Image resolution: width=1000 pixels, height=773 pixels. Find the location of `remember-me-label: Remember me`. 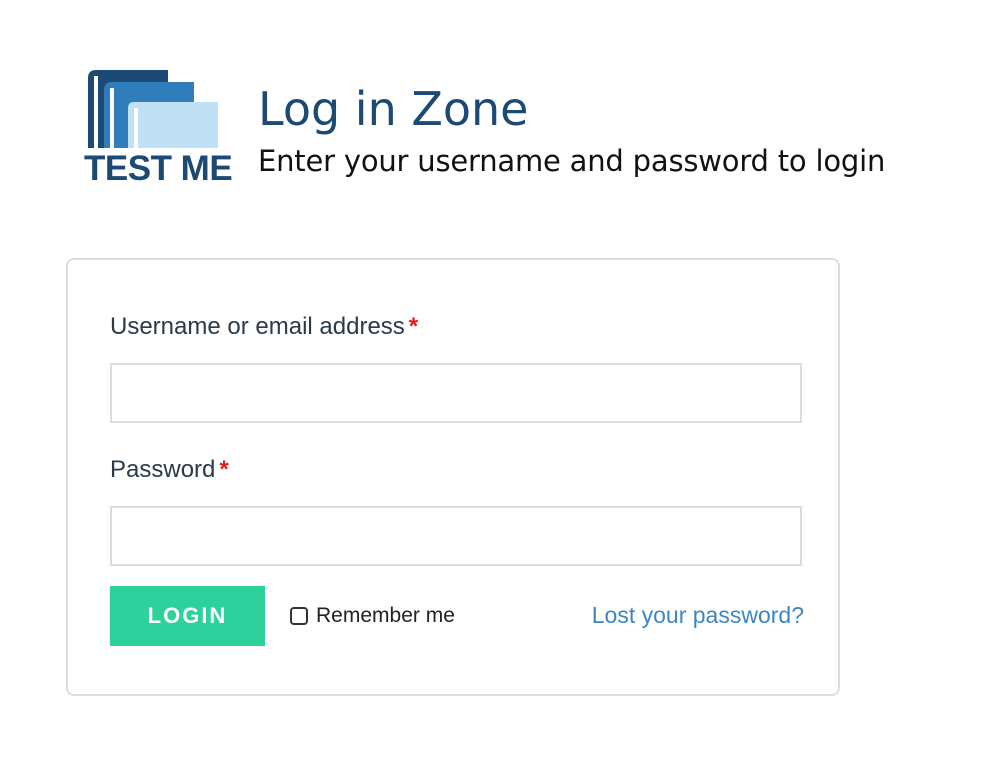

remember-me-label: Remember me is located at coordinates (385, 616).